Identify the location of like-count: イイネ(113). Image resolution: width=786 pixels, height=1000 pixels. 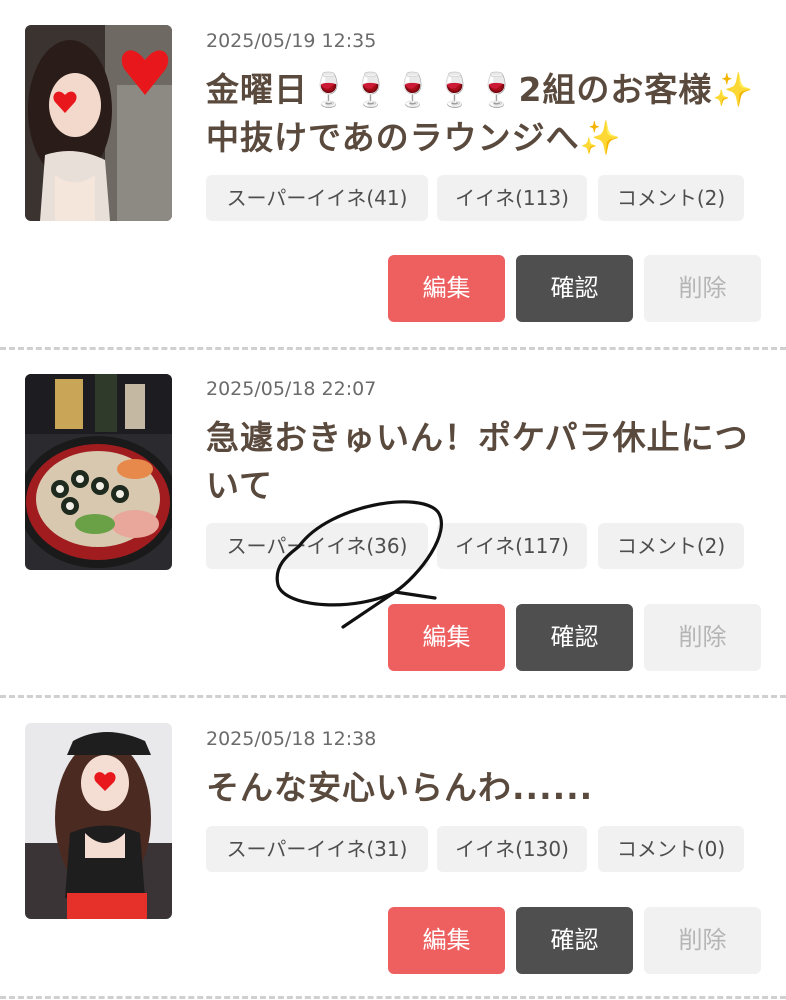
(512, 198).